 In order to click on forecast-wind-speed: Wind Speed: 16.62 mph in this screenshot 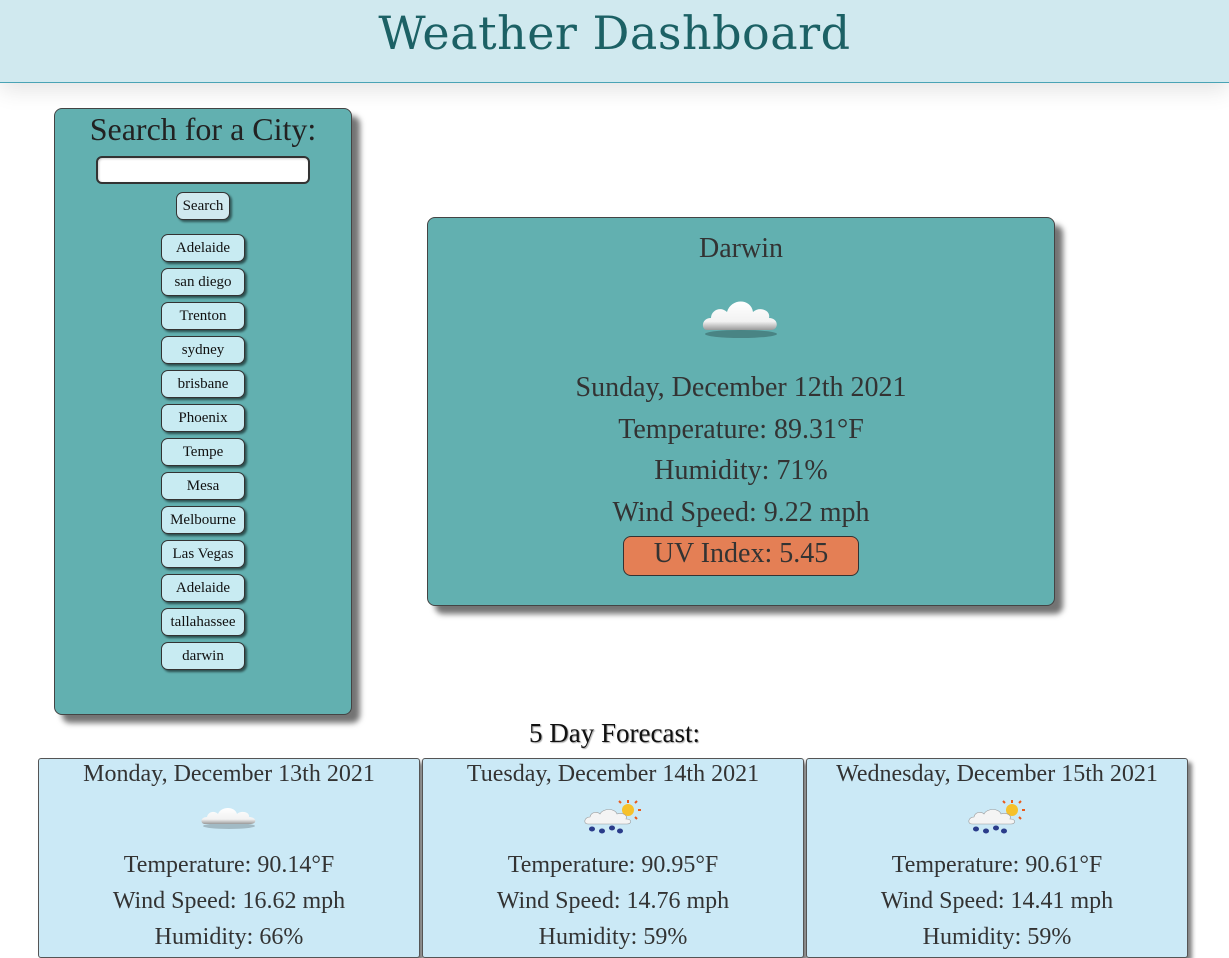, I will do `click(229, 901)`.